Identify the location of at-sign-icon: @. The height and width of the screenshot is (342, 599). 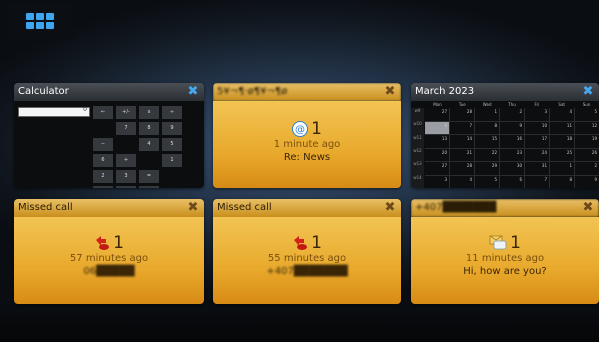
(300, 129).